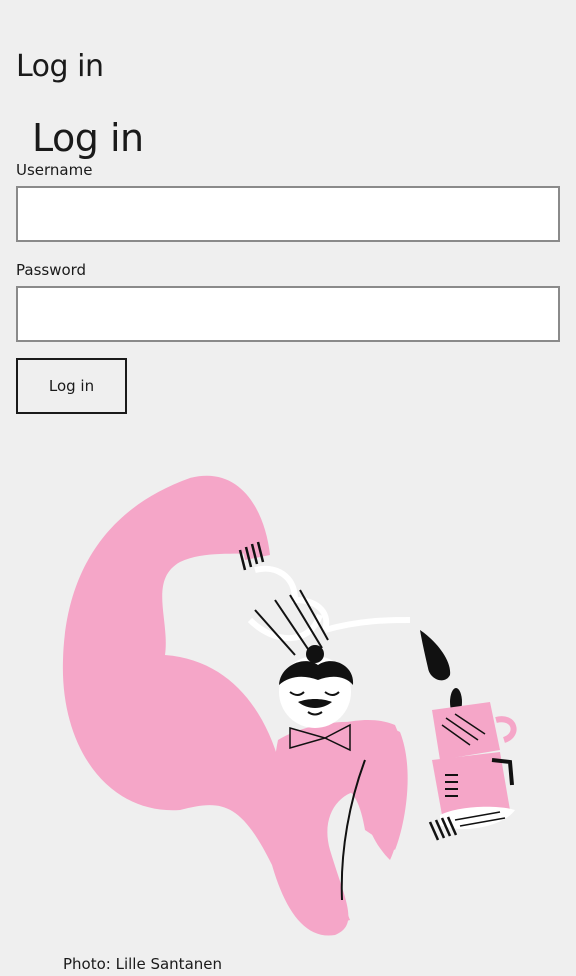  Describe the element at coordinates (143, 964) in the screenshot. I see `photo-credit: Photo: Lille Santanen` at that location.